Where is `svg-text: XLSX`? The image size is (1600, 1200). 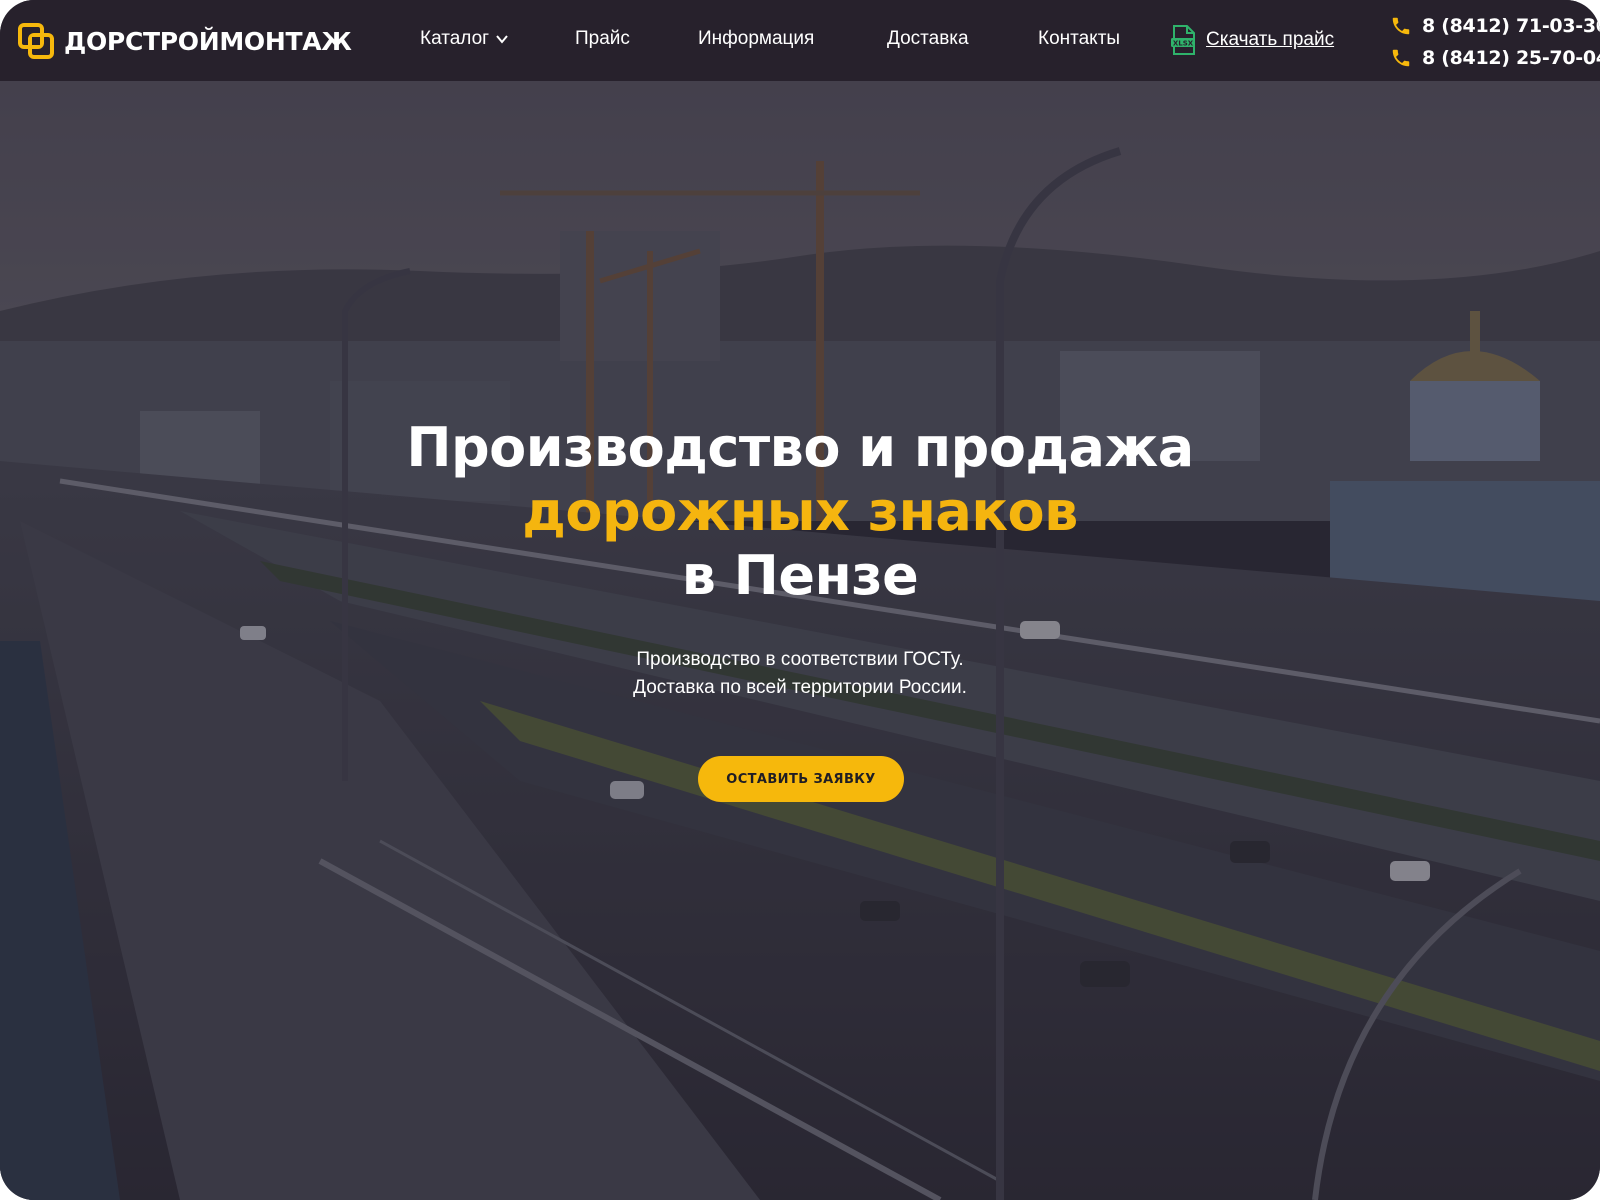 svg-text: XLSX is located at coordinates (1183, 44).